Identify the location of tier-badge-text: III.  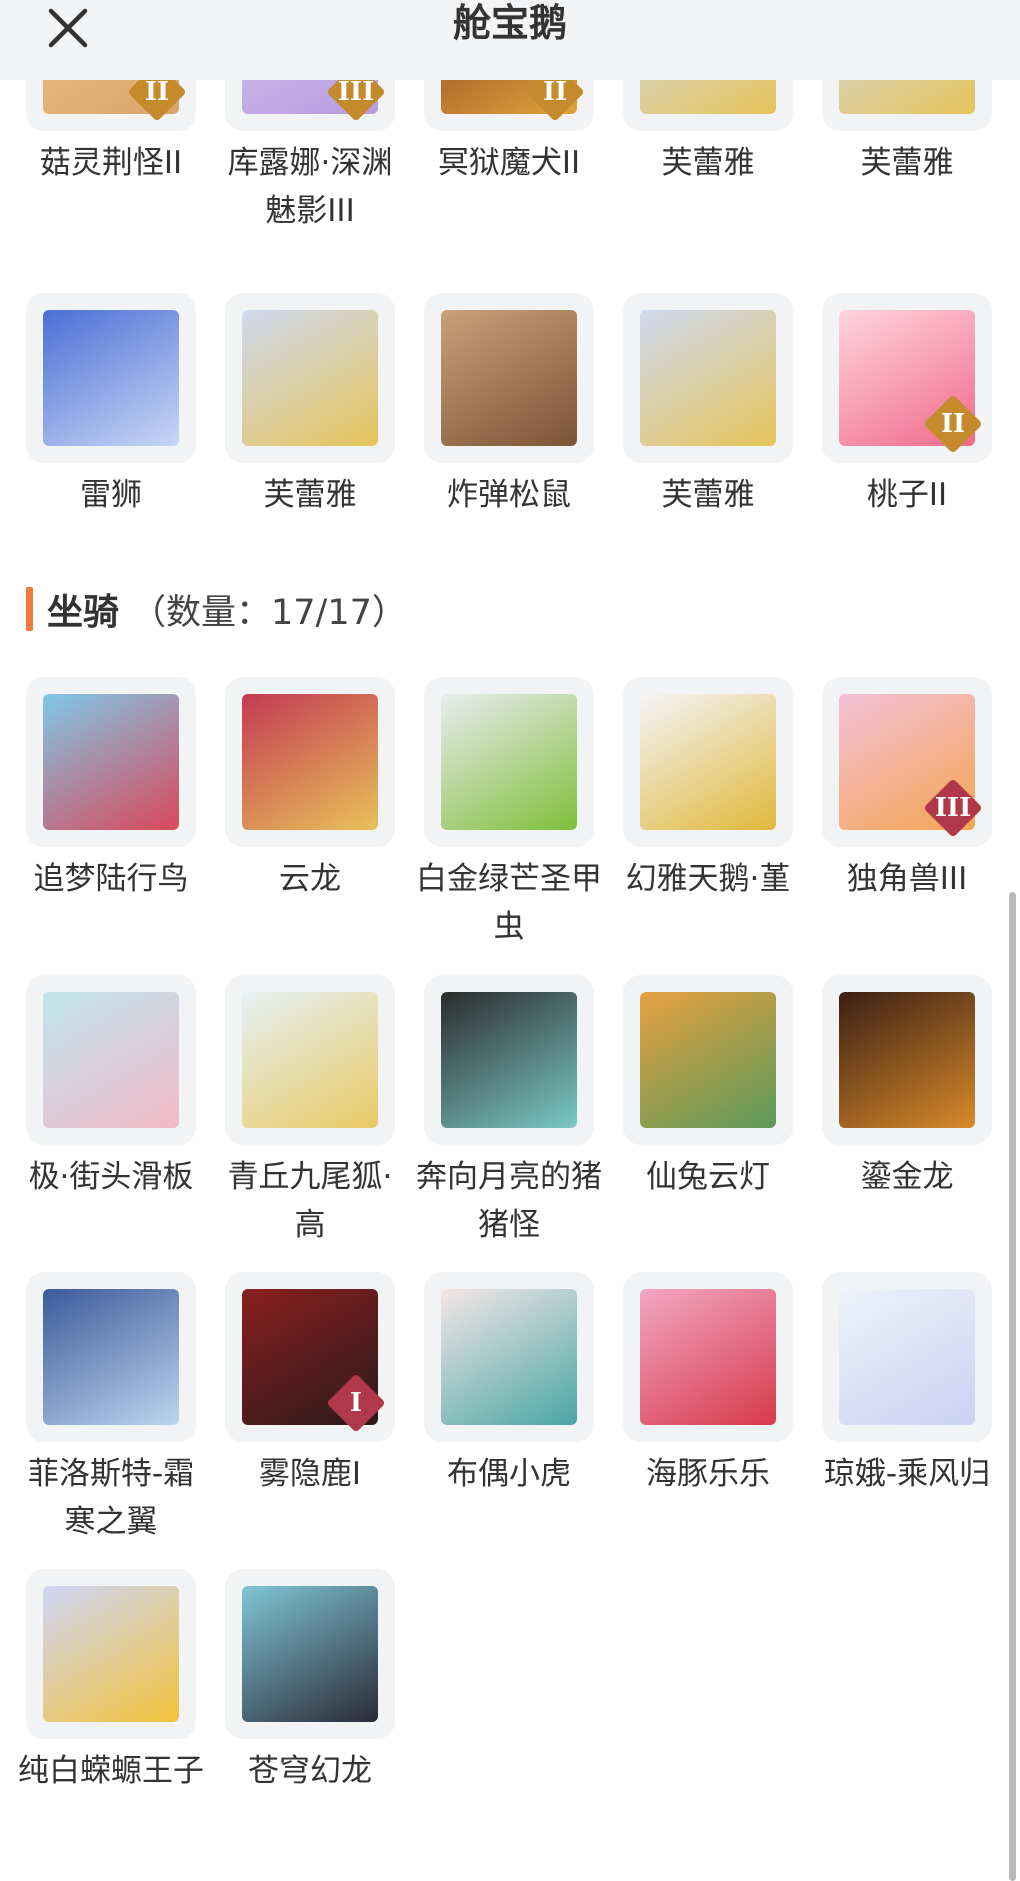
(953, 808).